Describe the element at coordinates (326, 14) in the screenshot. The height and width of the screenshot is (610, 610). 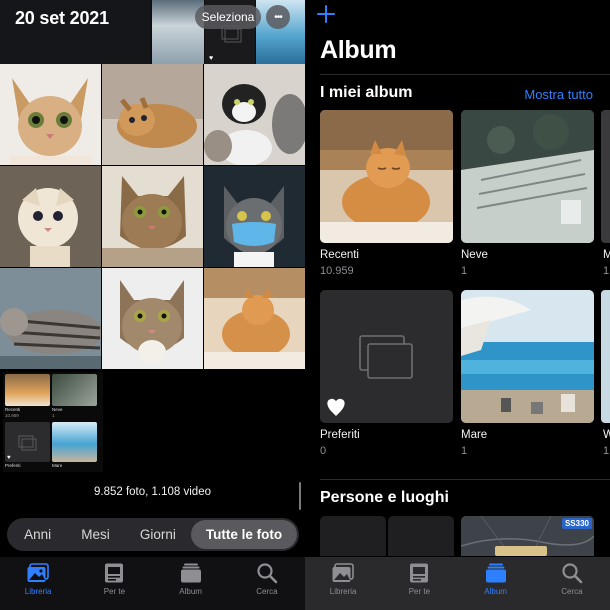
I see `add-album-icon` at that location.